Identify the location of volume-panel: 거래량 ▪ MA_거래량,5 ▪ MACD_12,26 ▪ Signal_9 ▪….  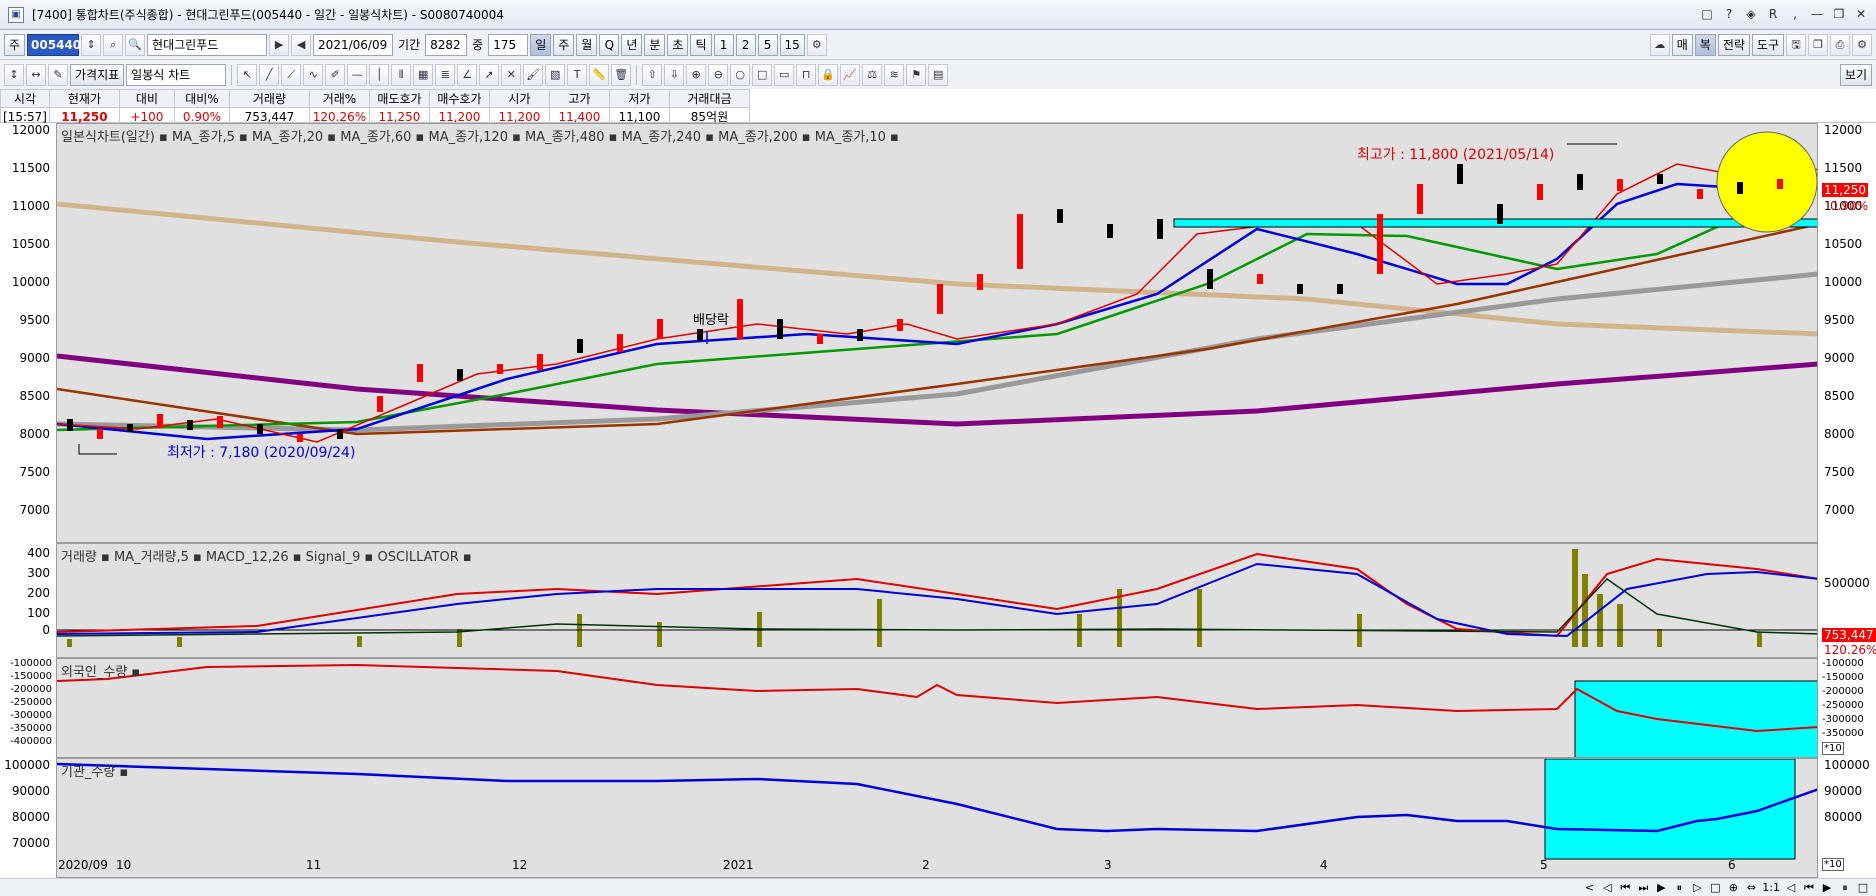
(937, 600).